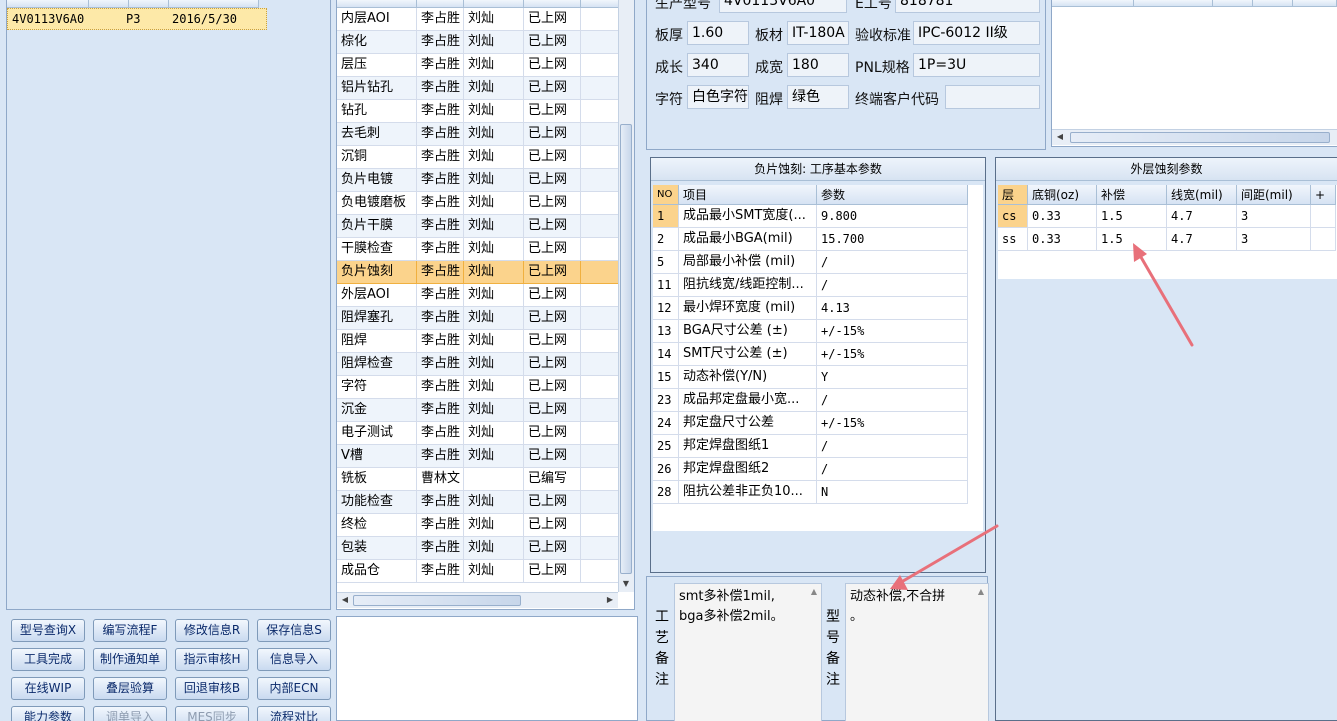  What do you see at coordinates (1042, 416) in the screenshot?
I see `annotation-overlay` at bounding box center [1042, 416].